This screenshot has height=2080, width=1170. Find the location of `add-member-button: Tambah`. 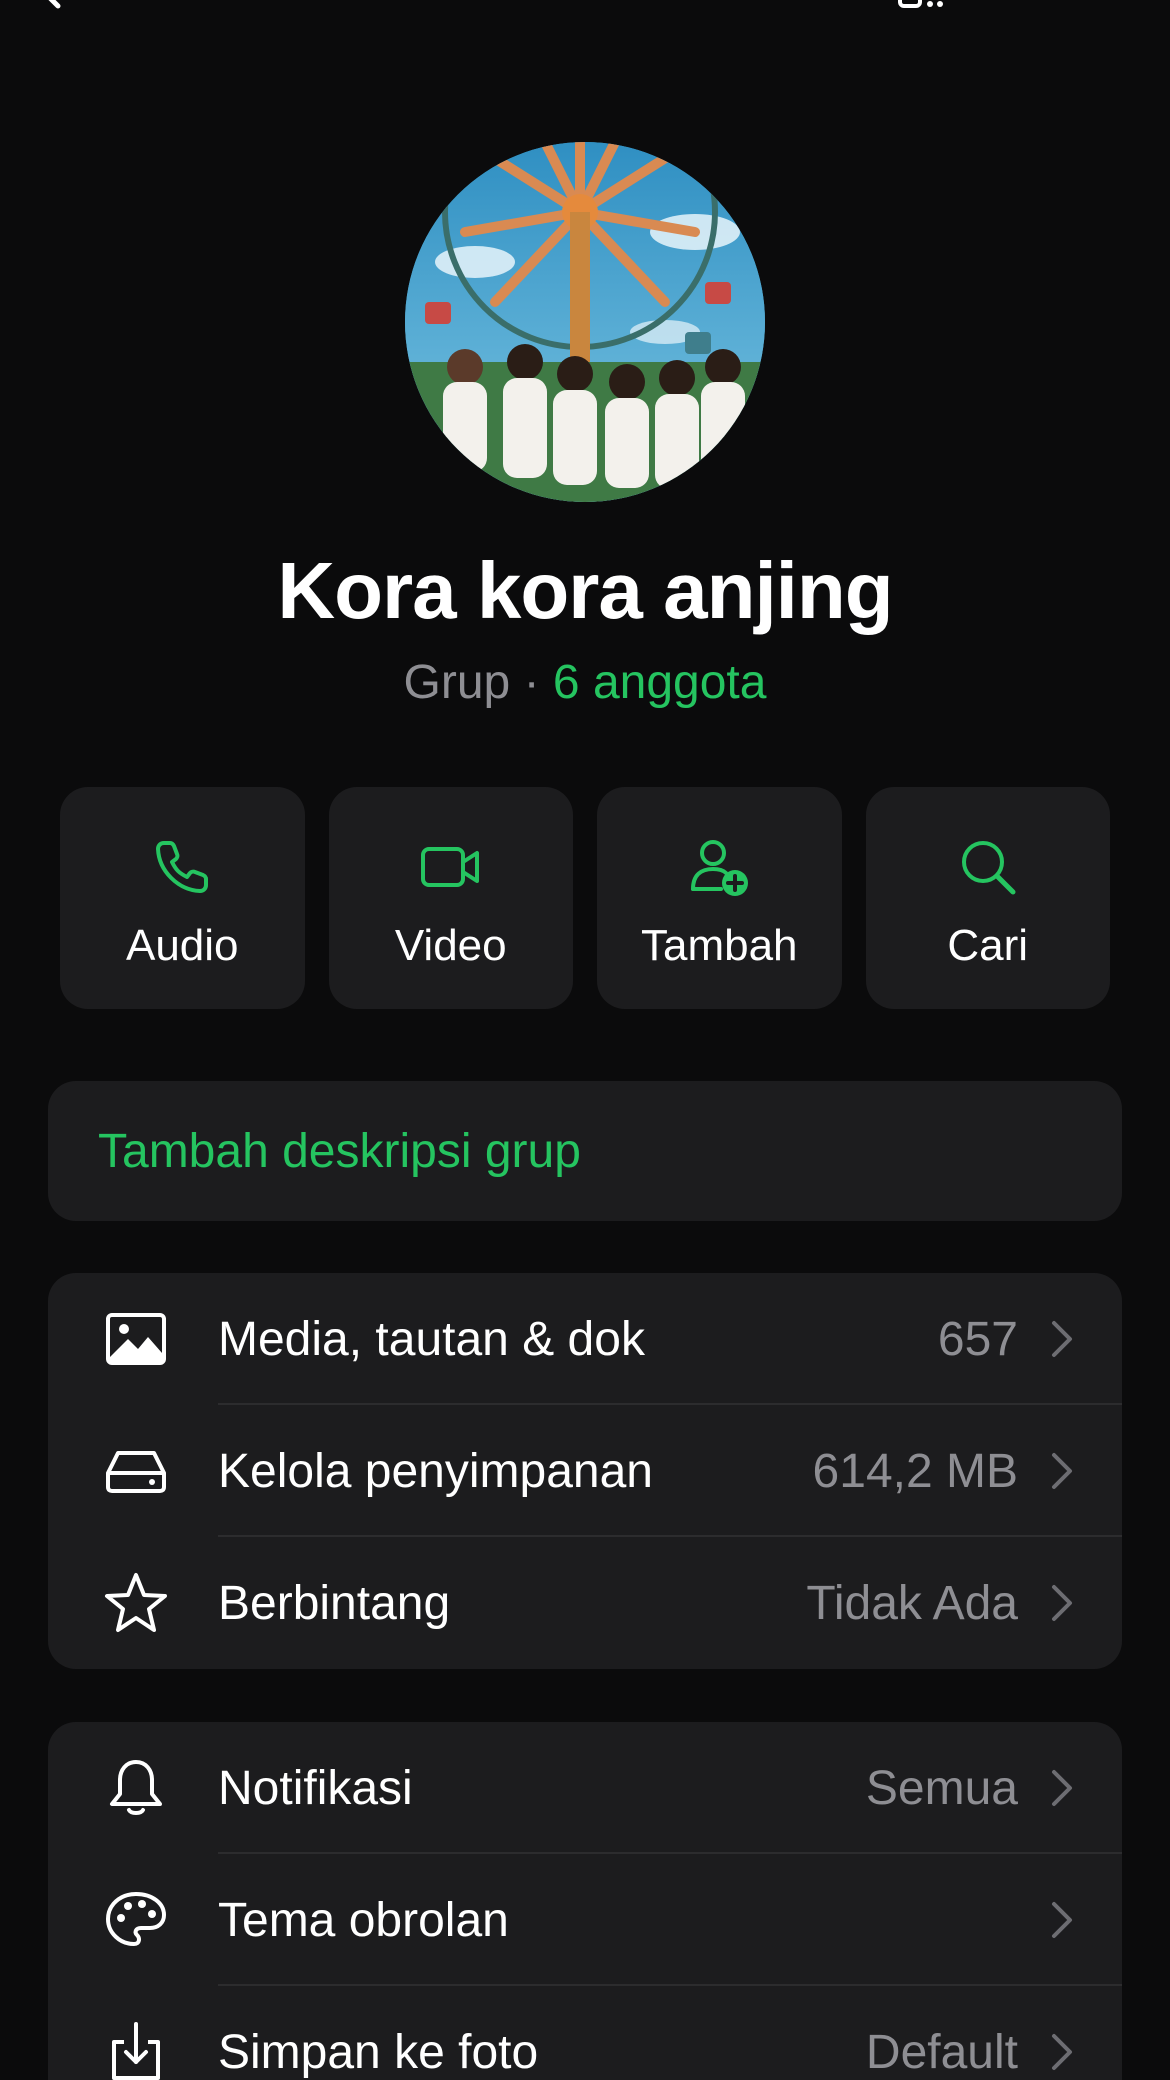

add-member-button: Tambah is located at coordinates (719, 898).